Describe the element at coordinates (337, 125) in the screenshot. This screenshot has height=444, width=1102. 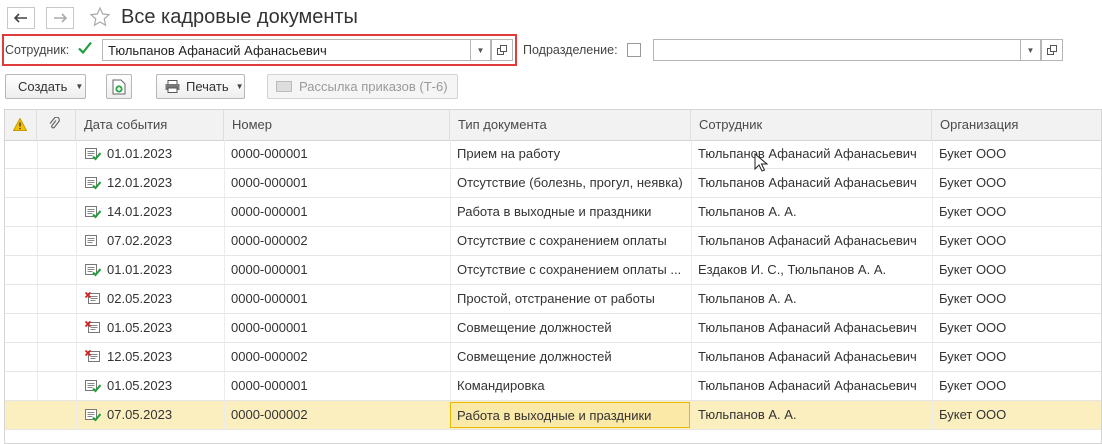
I see `column-header-number: Номер` at that location.